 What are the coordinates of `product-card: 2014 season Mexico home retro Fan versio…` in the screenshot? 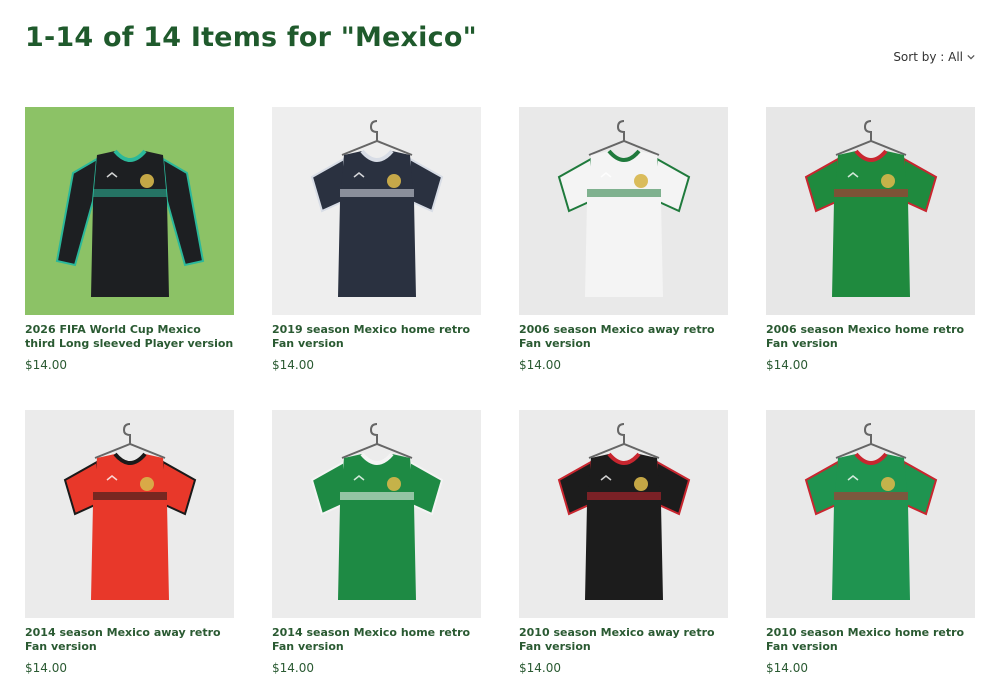 It's located at (376, 542).